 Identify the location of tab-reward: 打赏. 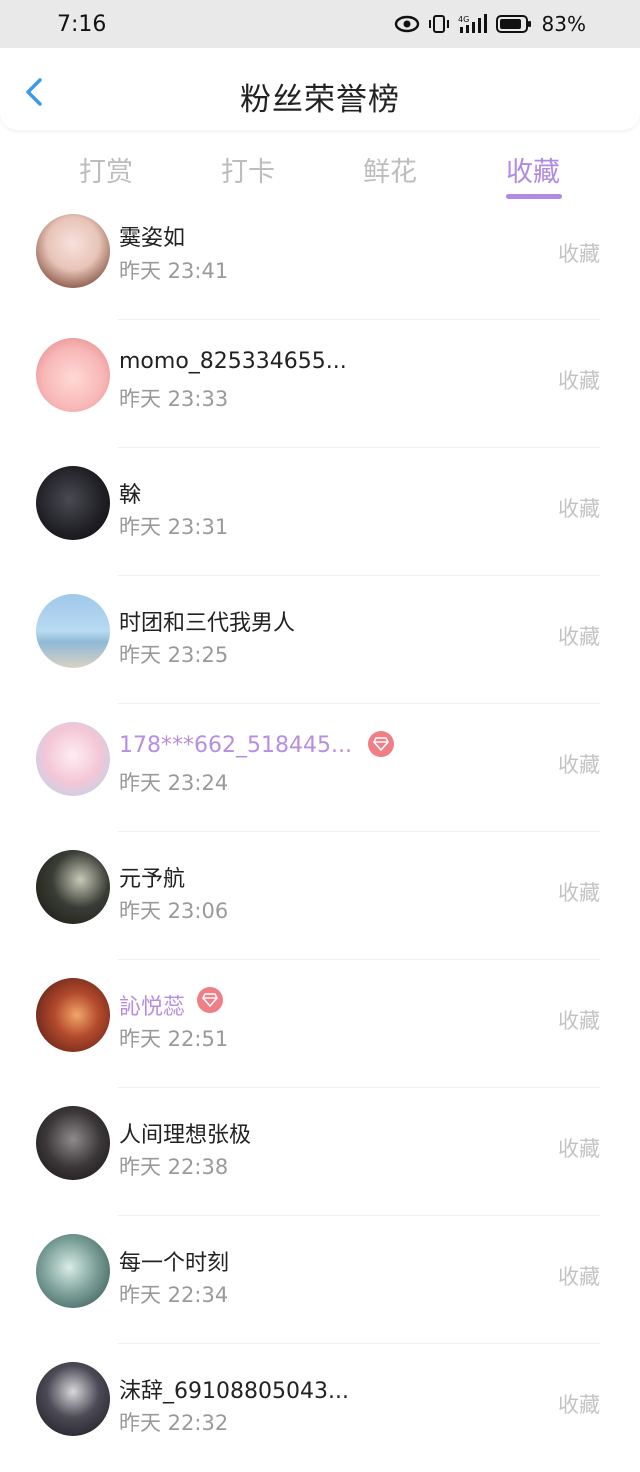
(106, 169).